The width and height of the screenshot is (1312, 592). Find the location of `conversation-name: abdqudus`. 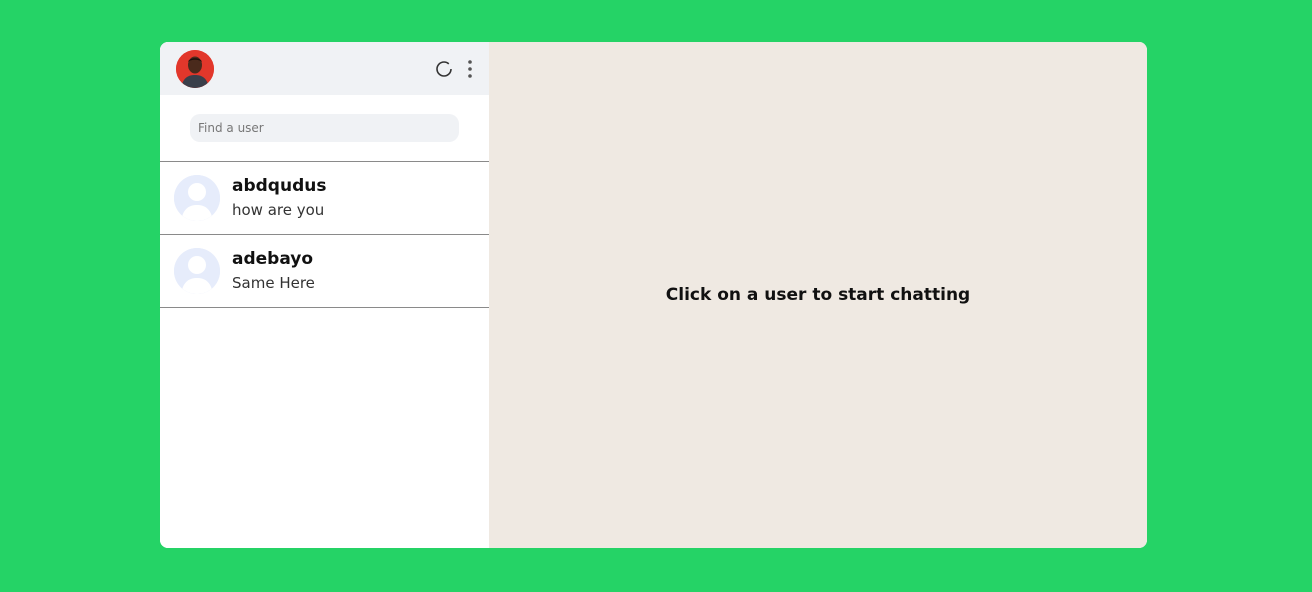

conversation-name: abdqudus is located at coordinates (279, 186).